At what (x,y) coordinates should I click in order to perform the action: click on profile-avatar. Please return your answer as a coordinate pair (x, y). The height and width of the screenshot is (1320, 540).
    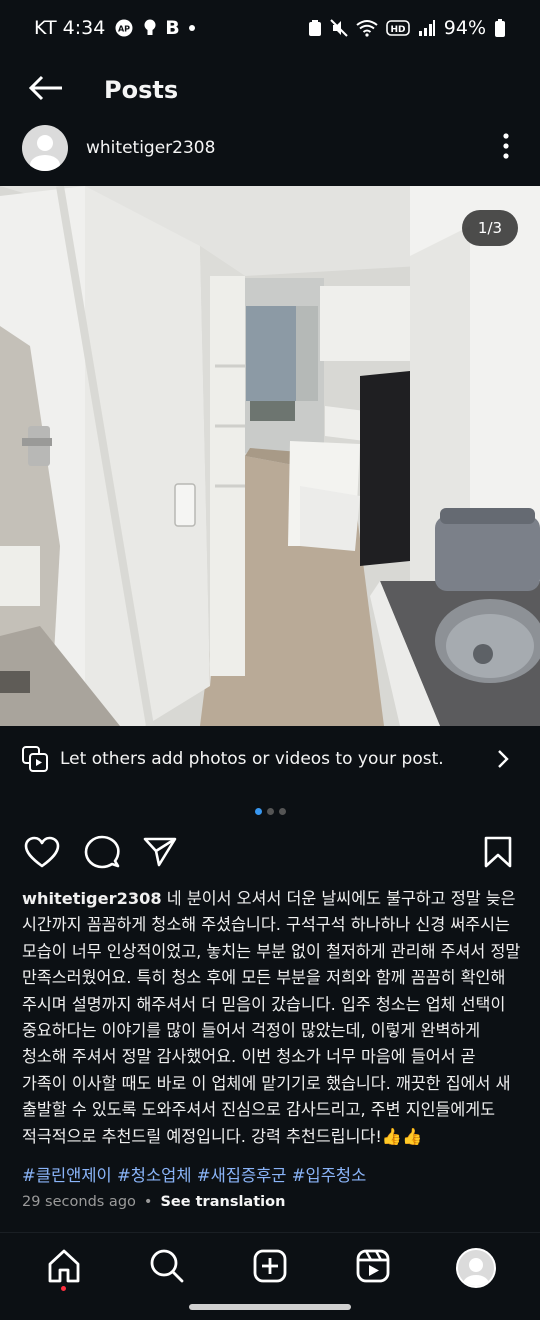
    Looking at the image, I should click on (476, 1267).